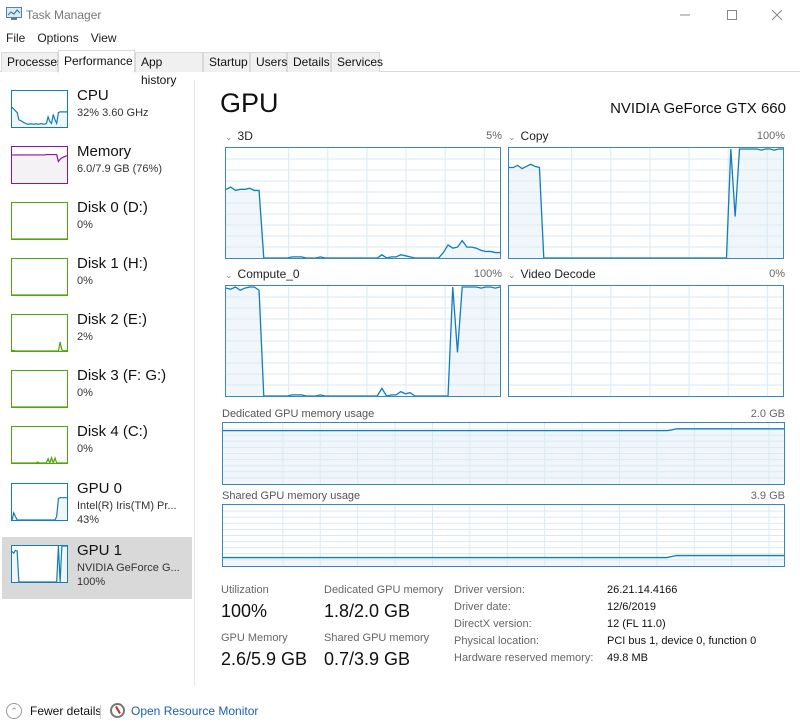 Image resolution: width=800 pixels, height=727 pixels. Describe the element at coordinates (117, 710) in the screenshot. I see `resource-monitor-icon` at that location.